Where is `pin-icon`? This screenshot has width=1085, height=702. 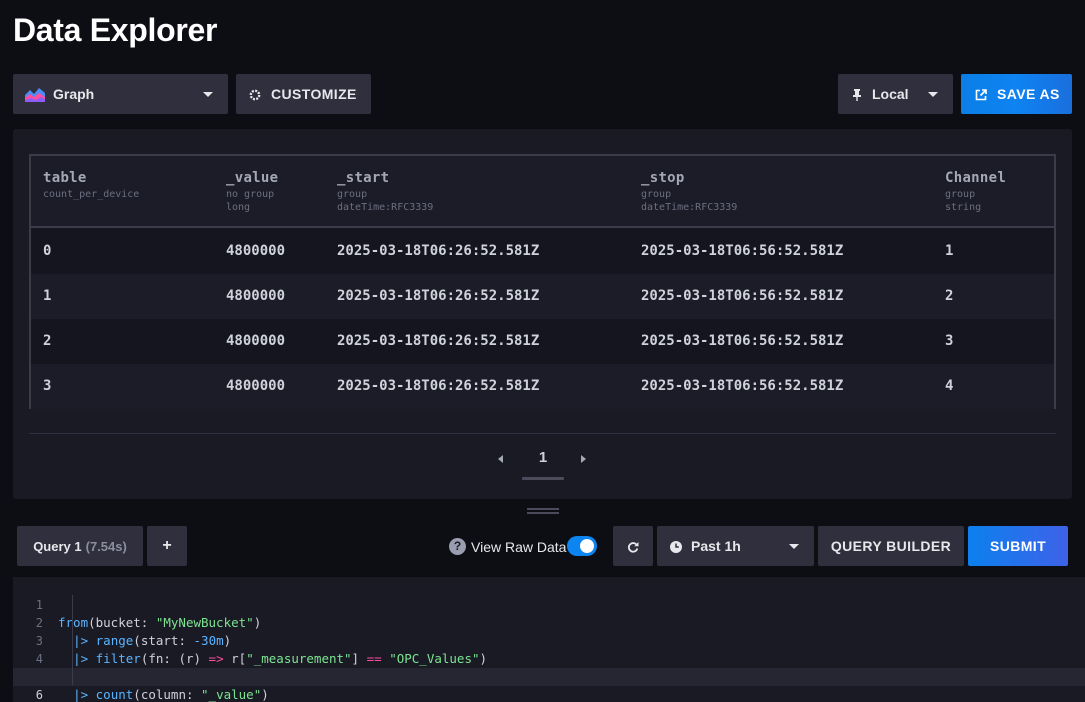 pin-icon is located at coordinates (857, 94).